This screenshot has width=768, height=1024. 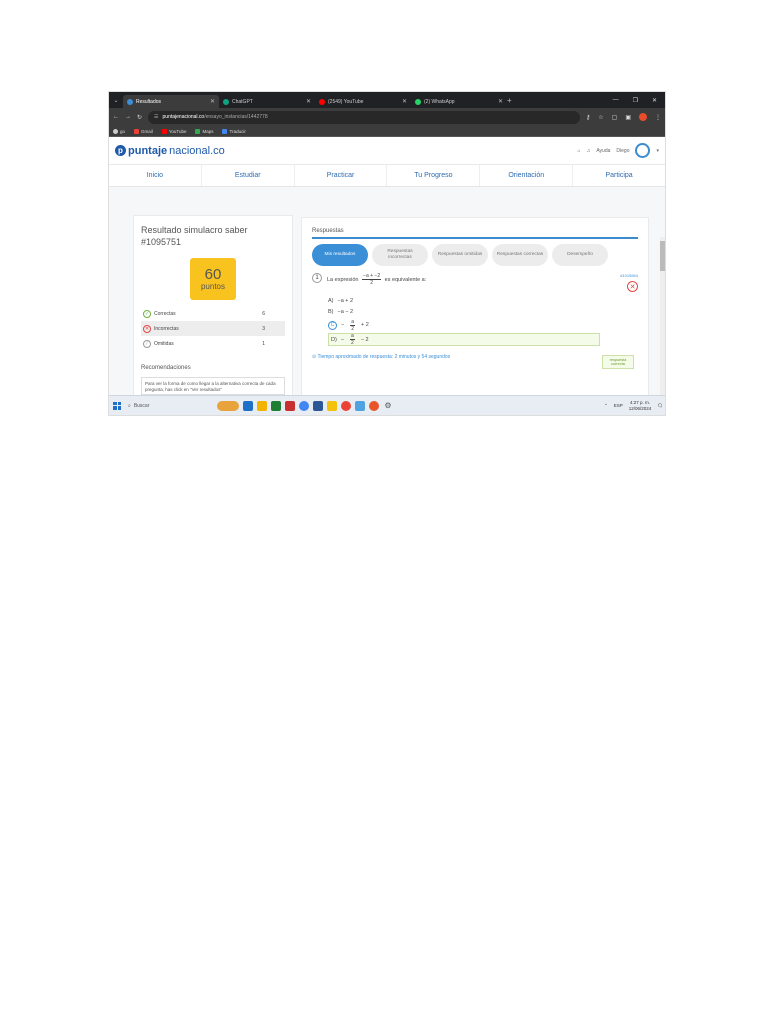 I want to click on check-icon: ✓, so click(x=147, y=313).